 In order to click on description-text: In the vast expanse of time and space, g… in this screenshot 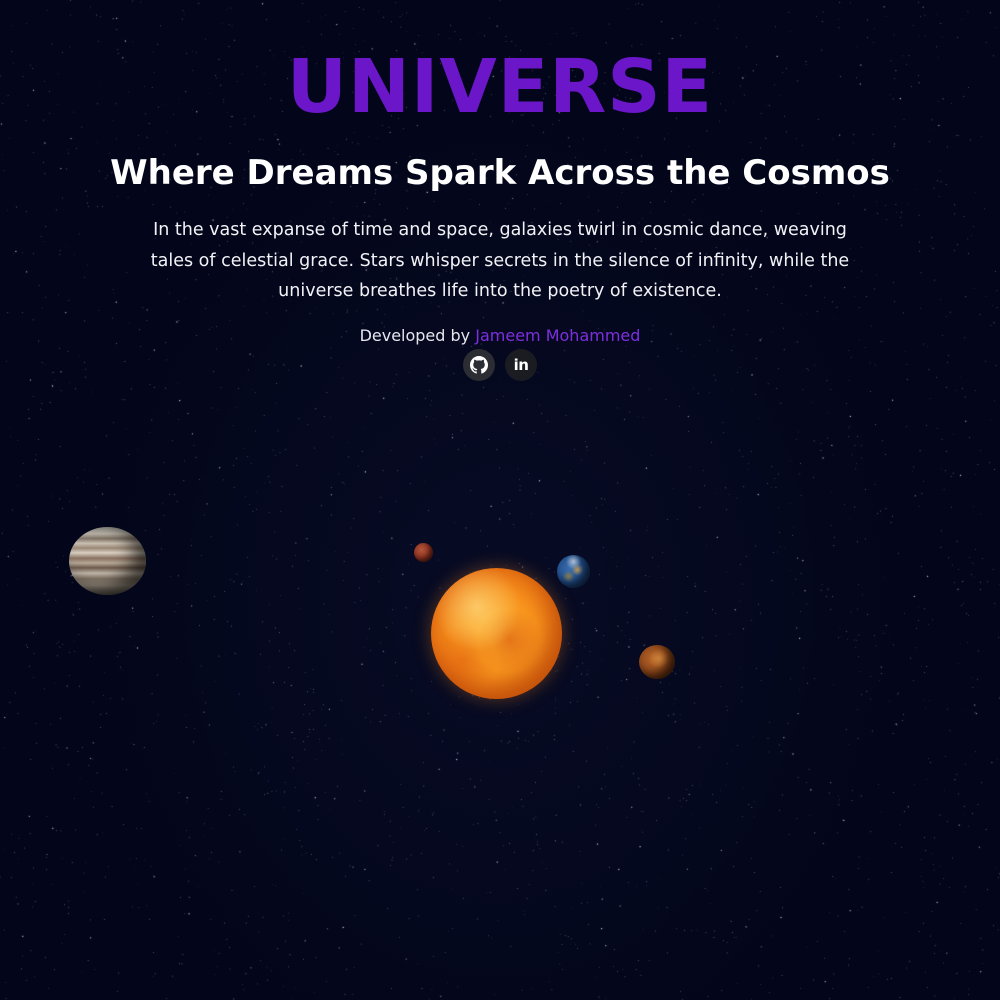, I will do `click(500, 260)`.